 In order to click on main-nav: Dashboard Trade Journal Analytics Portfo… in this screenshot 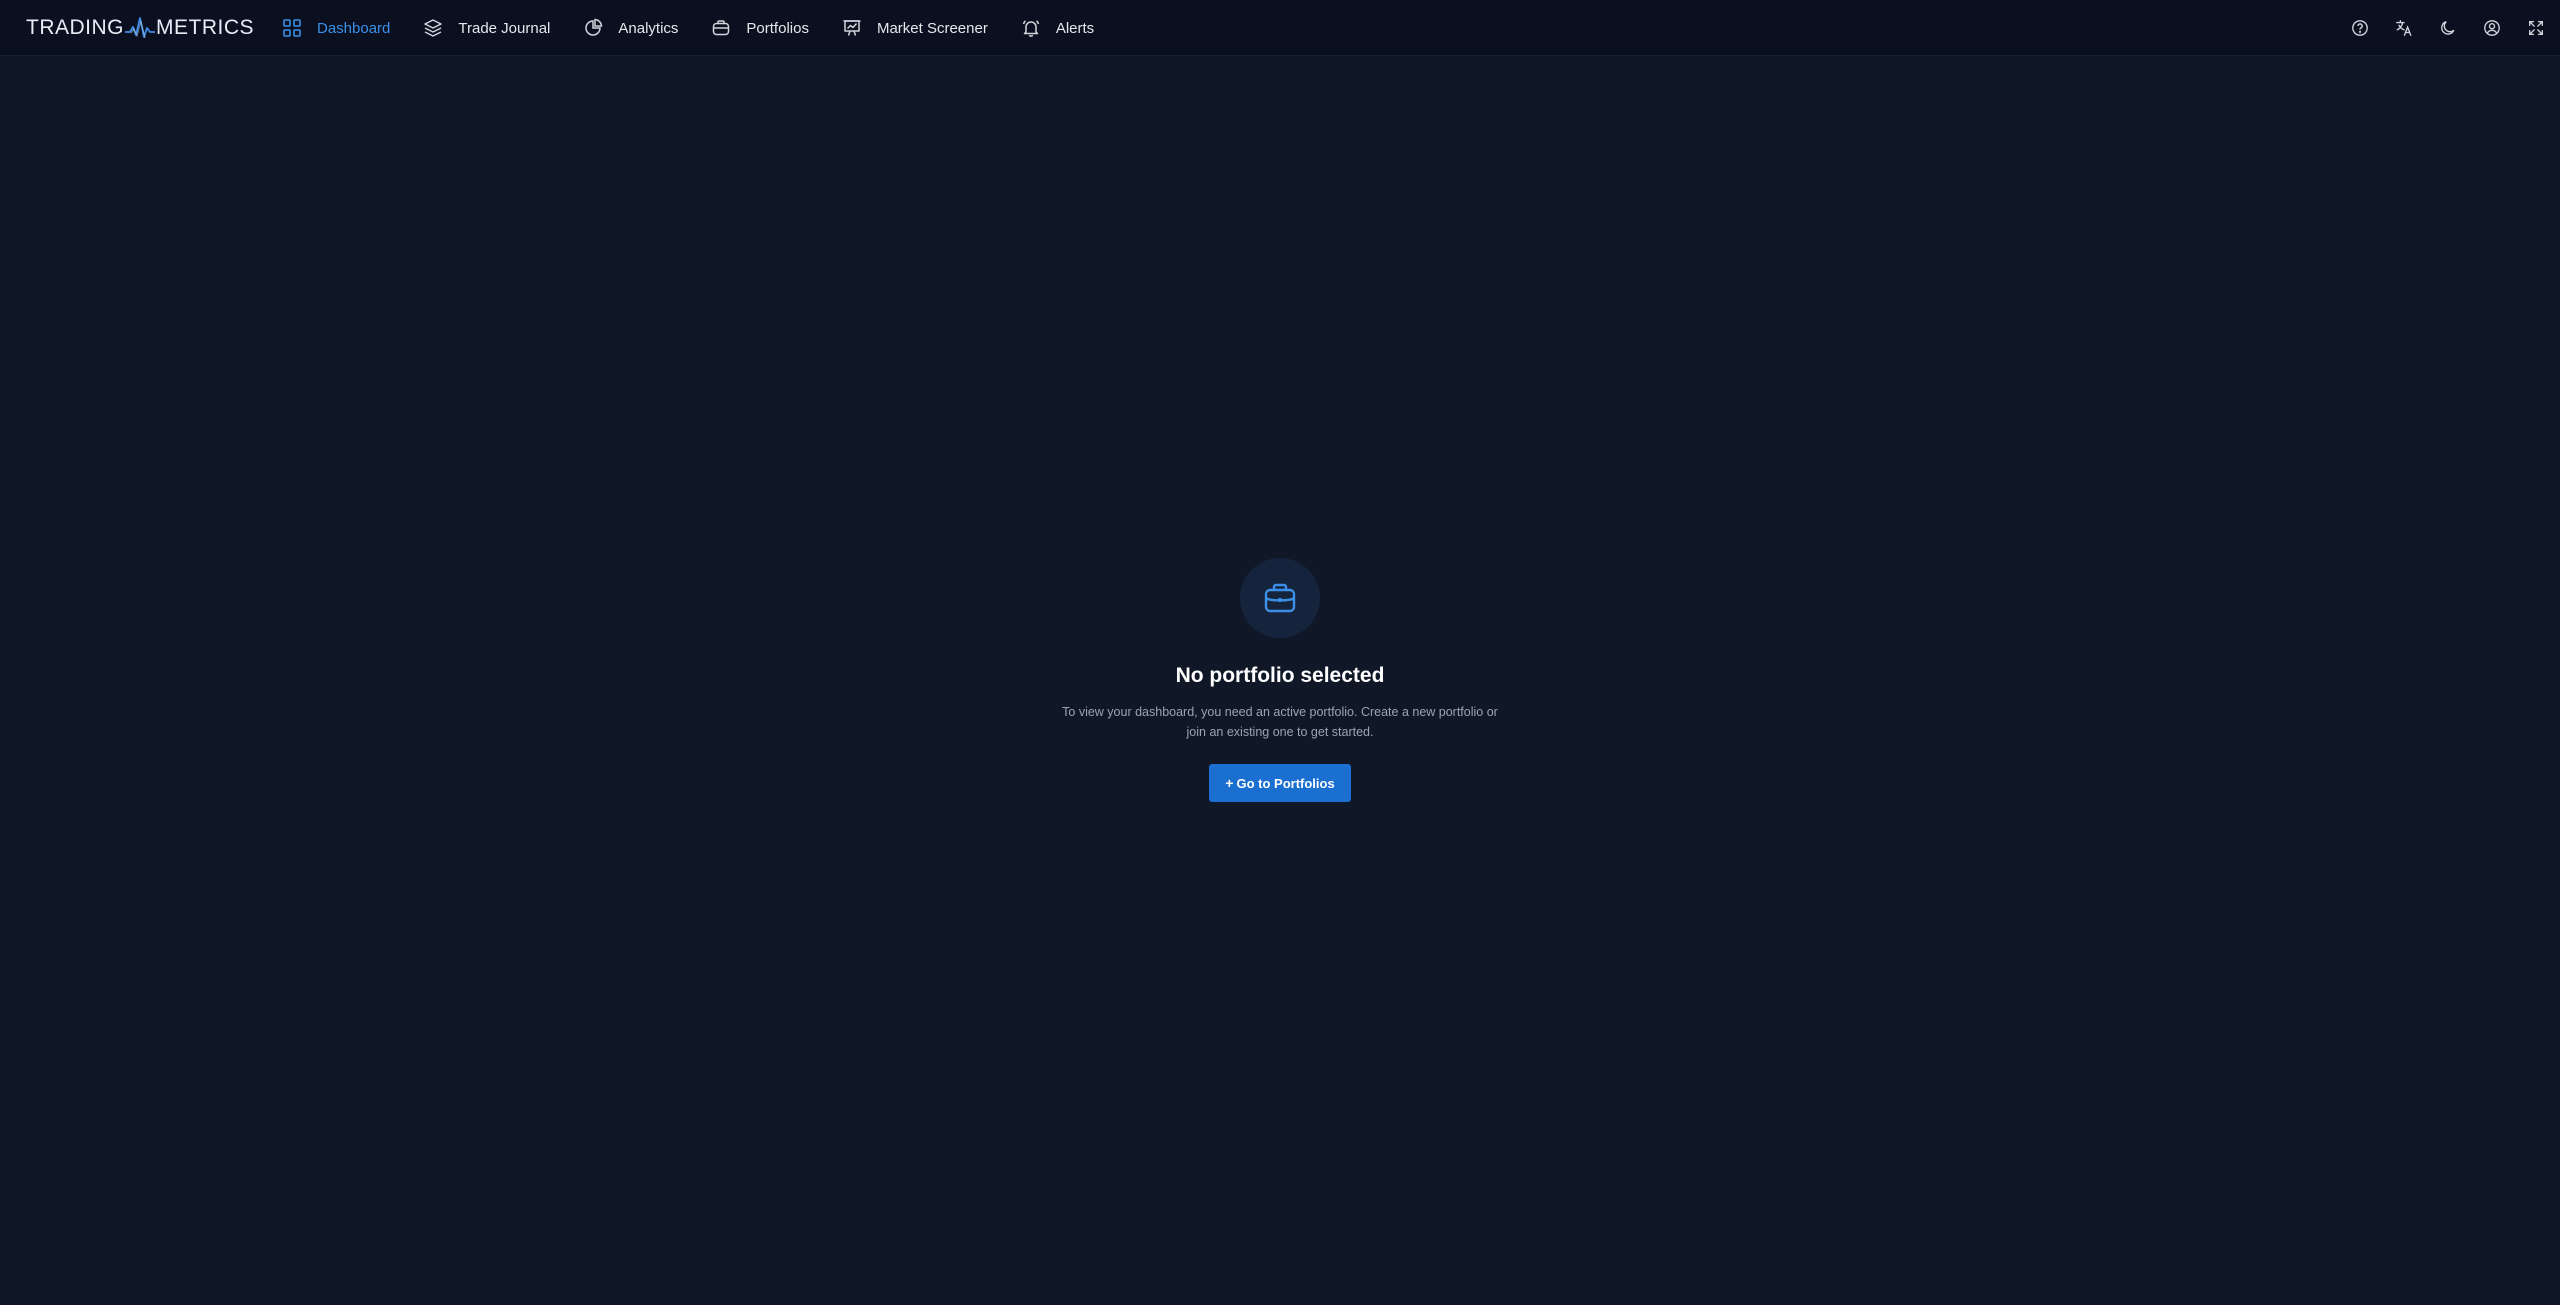, I will do `click(704, 28)`.